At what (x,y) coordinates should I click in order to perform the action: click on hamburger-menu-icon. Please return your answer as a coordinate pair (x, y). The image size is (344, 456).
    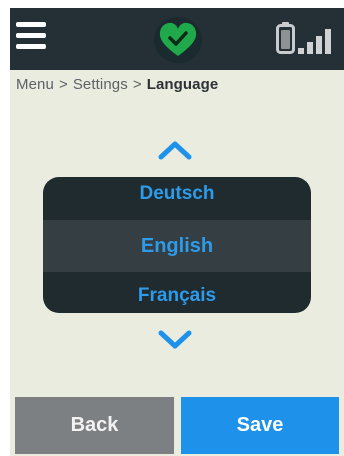
    Looking at the image, I should click on (31, 36).